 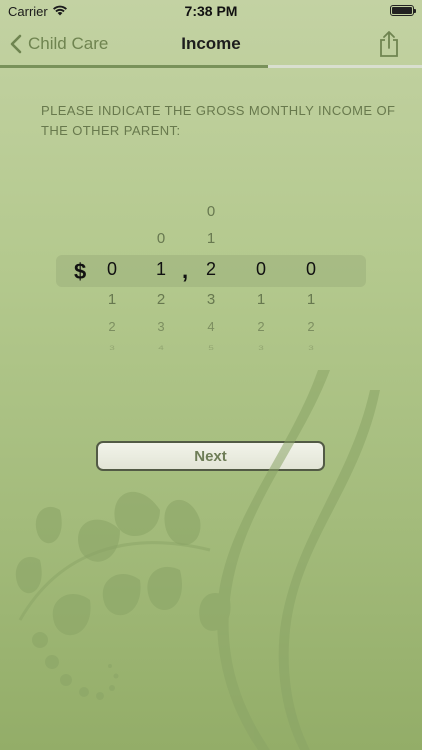 I want to click on digit-selected: 1, so click(x=160, y=269).